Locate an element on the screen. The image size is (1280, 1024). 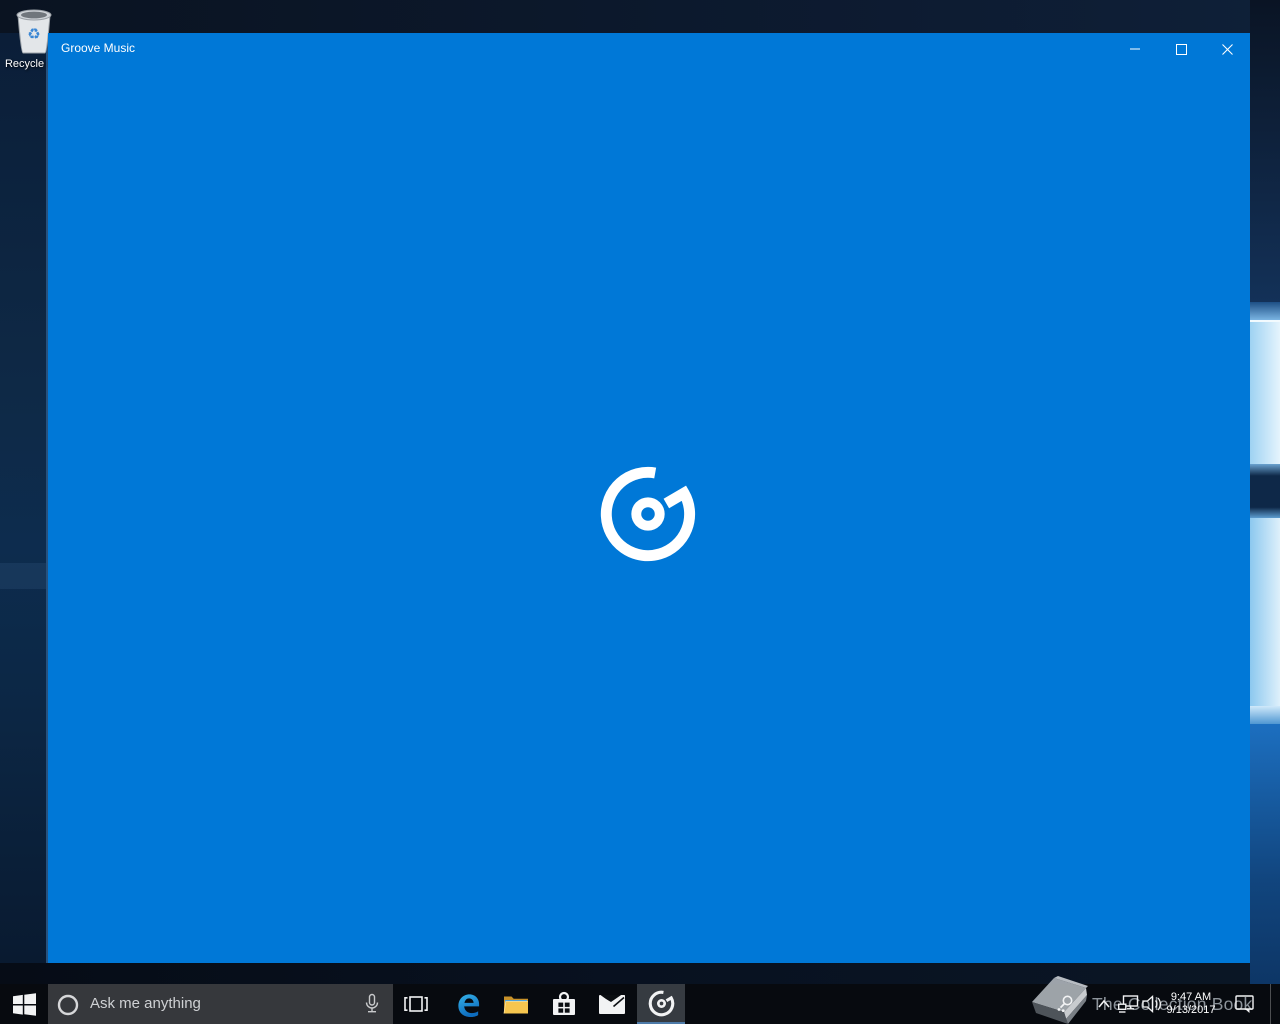
task-view-button is located at coordinates (416, 1004).